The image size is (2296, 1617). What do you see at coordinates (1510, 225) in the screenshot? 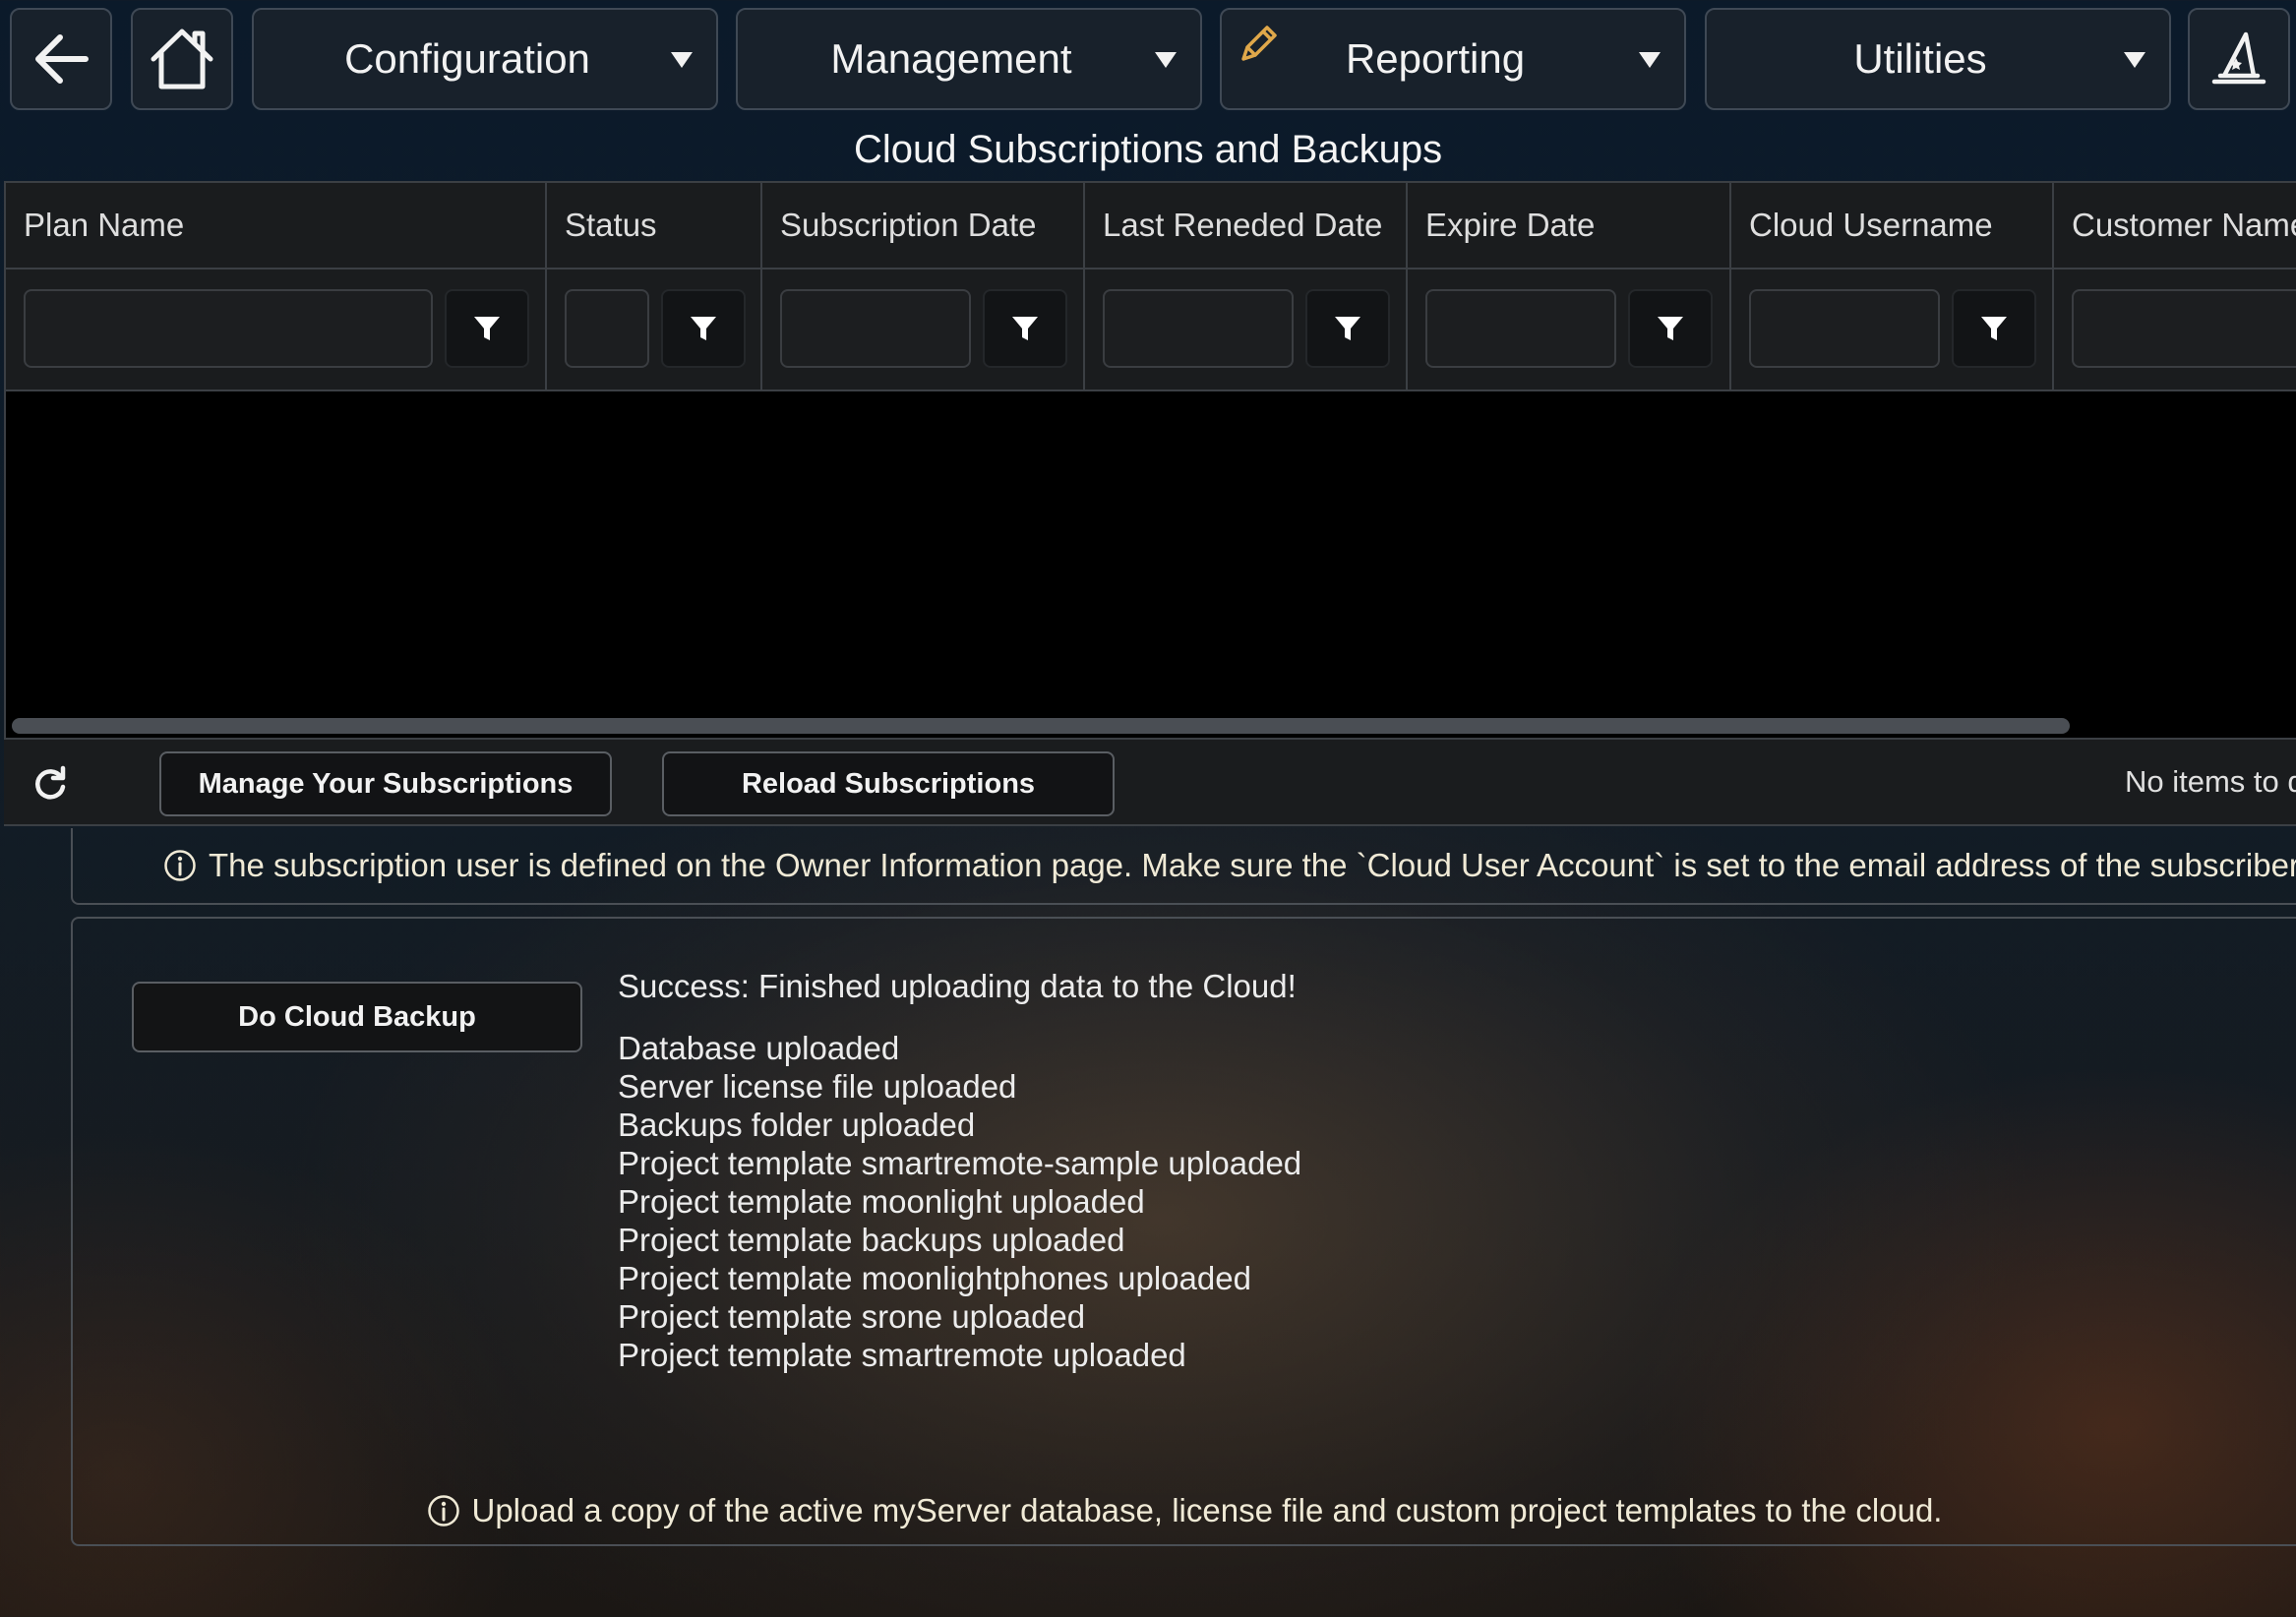
I see `column-header-expire-date: Expire Date` at bounding box center [1510, 225].